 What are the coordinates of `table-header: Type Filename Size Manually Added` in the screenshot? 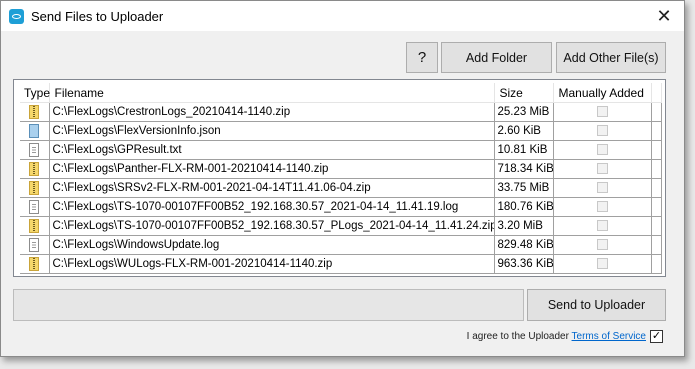 It's located at (341, 93).